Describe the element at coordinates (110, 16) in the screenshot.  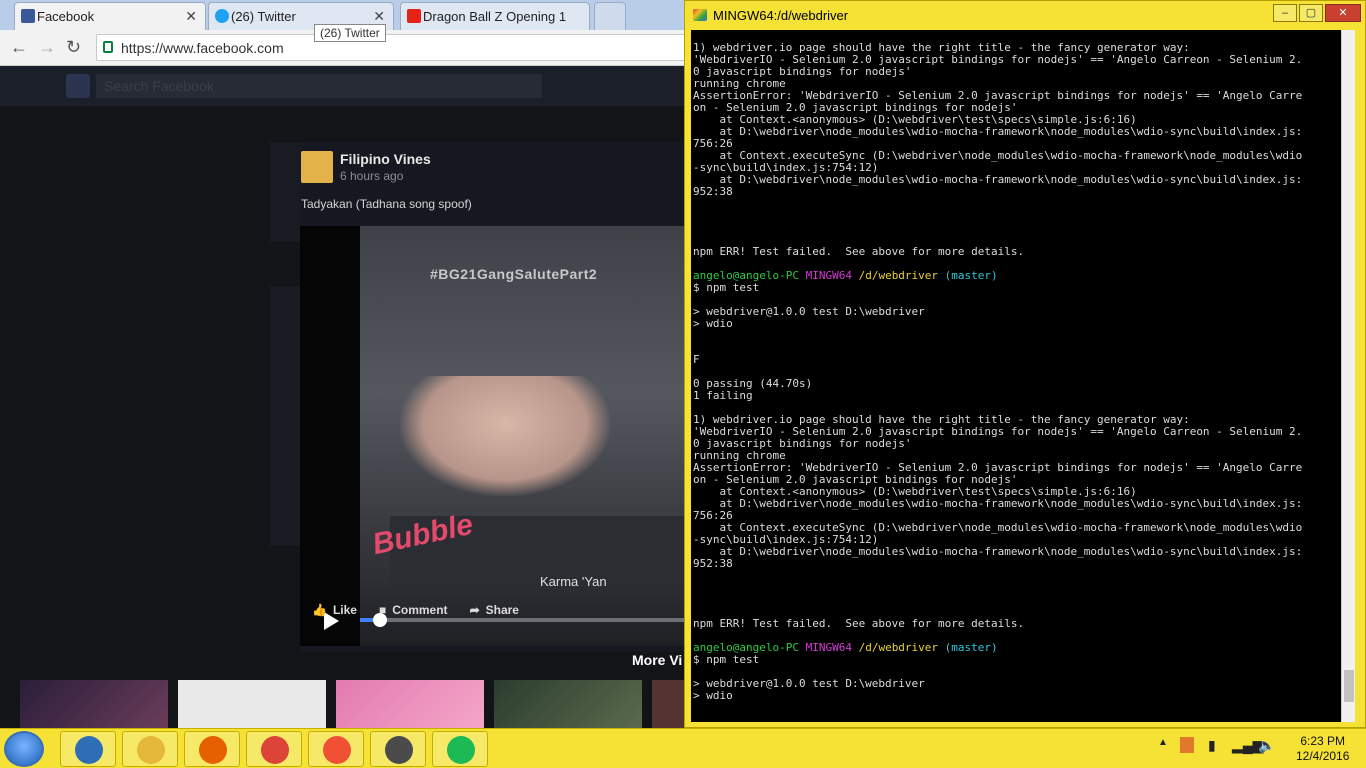
I see `tab-facebook: Facebook ✕` at that location.